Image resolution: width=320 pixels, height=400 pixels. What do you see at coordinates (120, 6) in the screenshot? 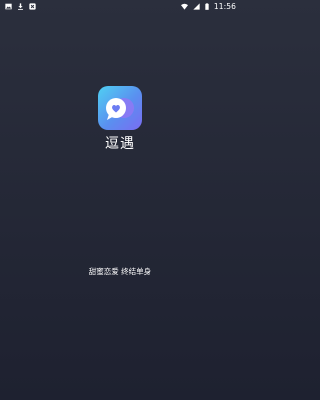
I see `status-bar: 11:56` at bounding box center [120, 6].